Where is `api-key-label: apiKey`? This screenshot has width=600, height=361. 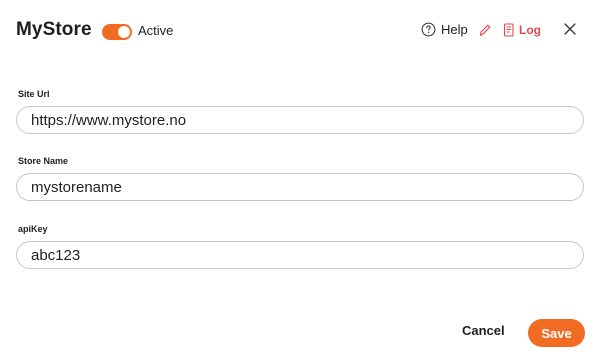 api-key-label: apiKey is located at coordinates (33, 229).